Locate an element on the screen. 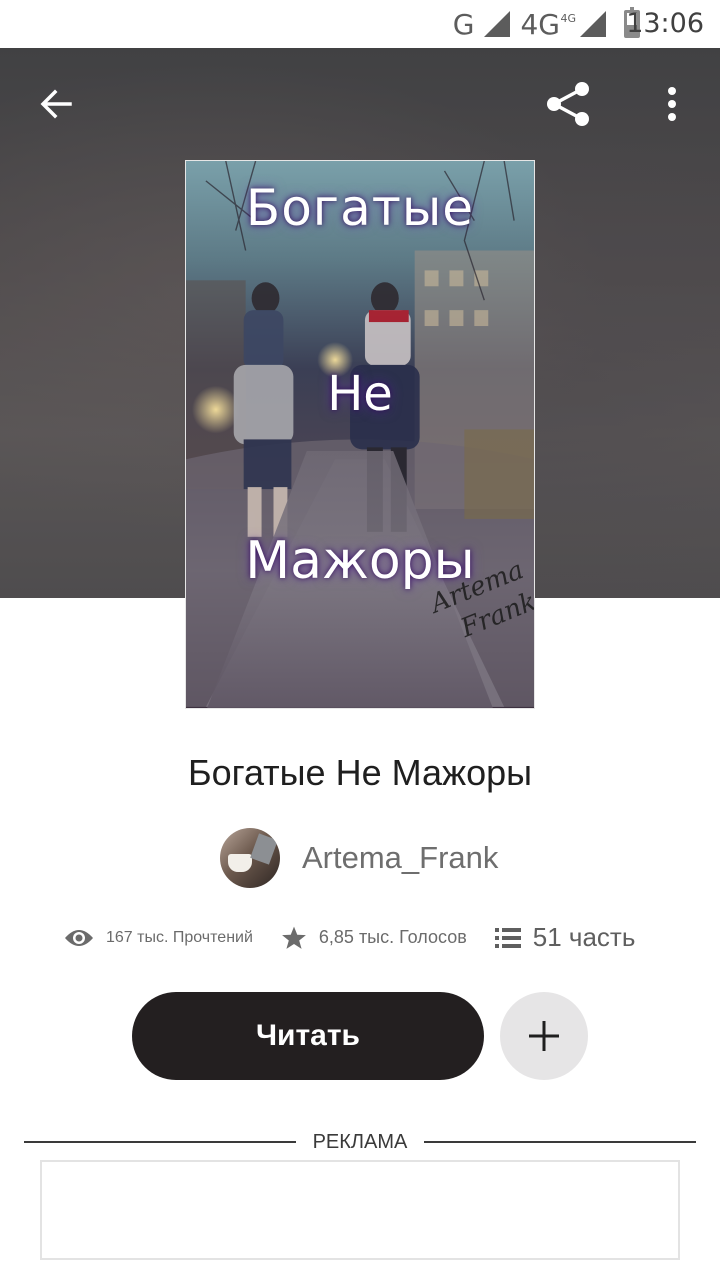 The image size is (720, 1280). eye-icon is located at coordinates (79, 937).